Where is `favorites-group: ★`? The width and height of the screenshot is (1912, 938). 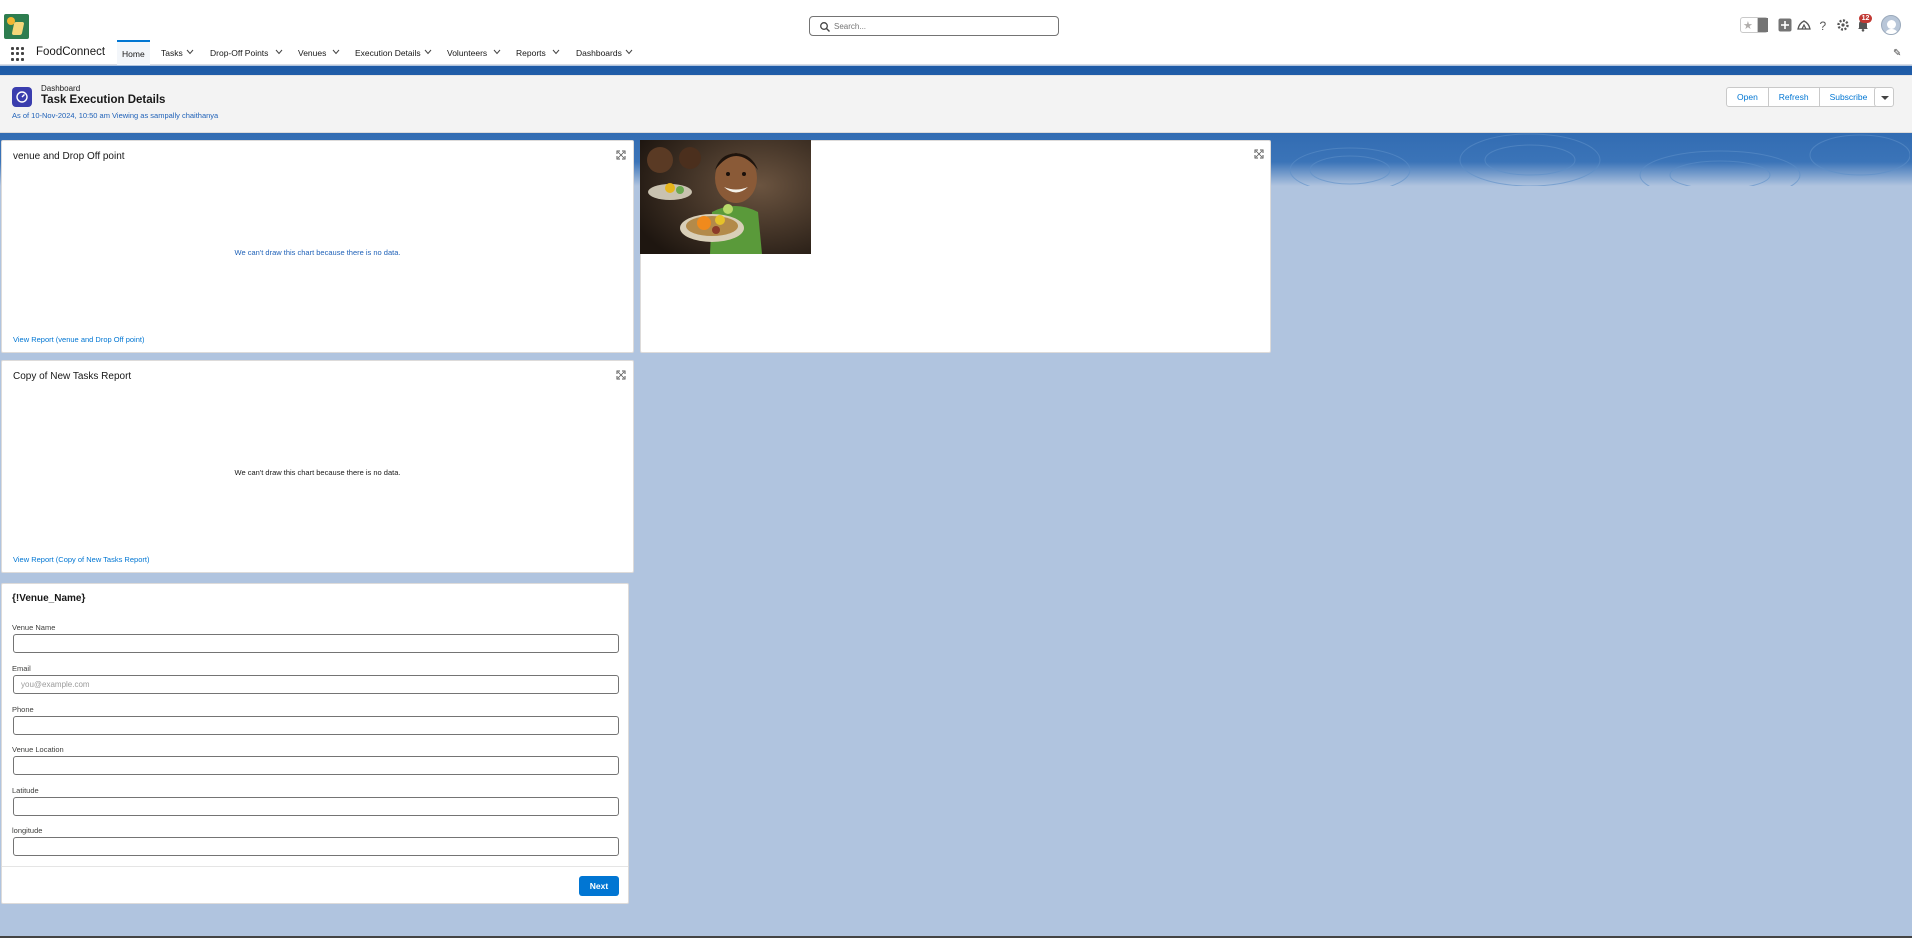
favorites-group: ★ is located at coordinates (1754, 25).